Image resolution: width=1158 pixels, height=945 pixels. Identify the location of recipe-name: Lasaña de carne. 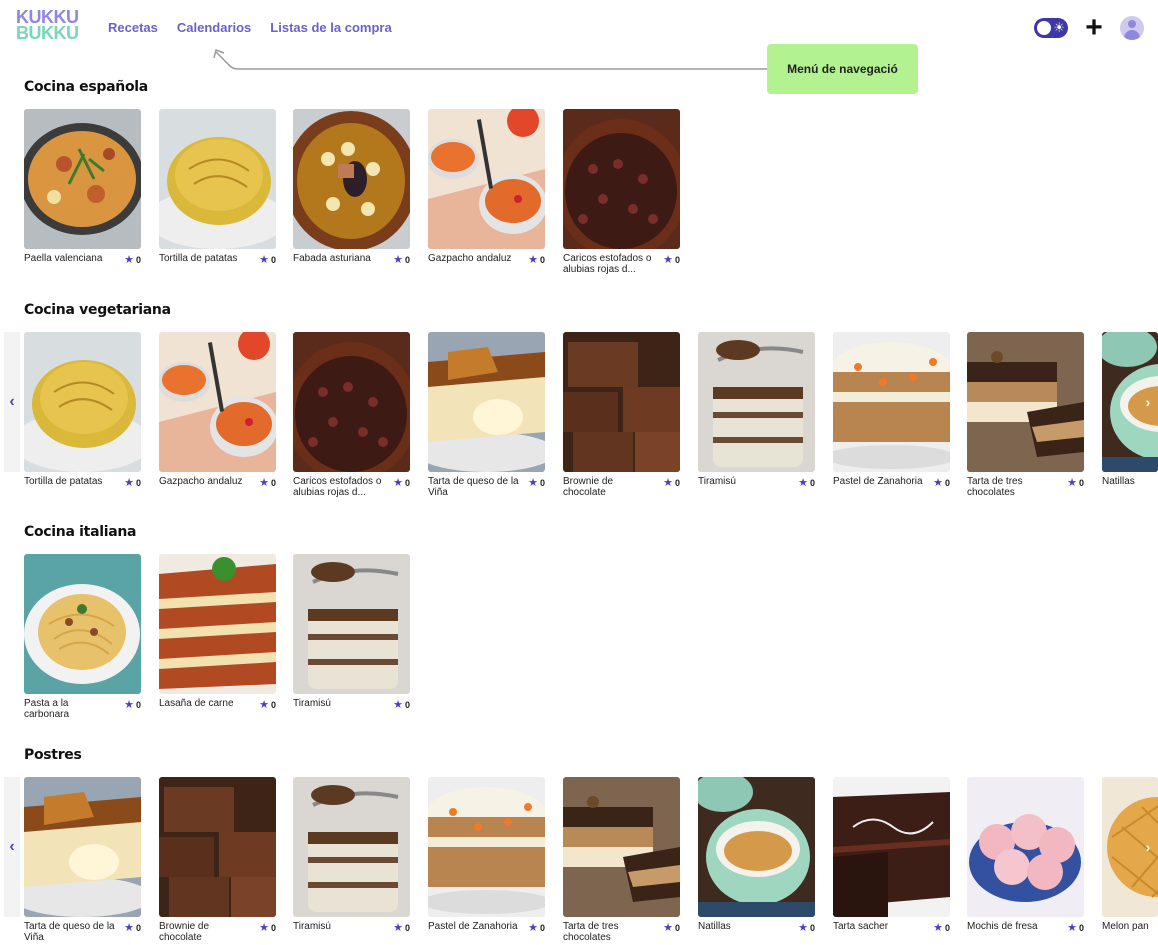
(205, 703).